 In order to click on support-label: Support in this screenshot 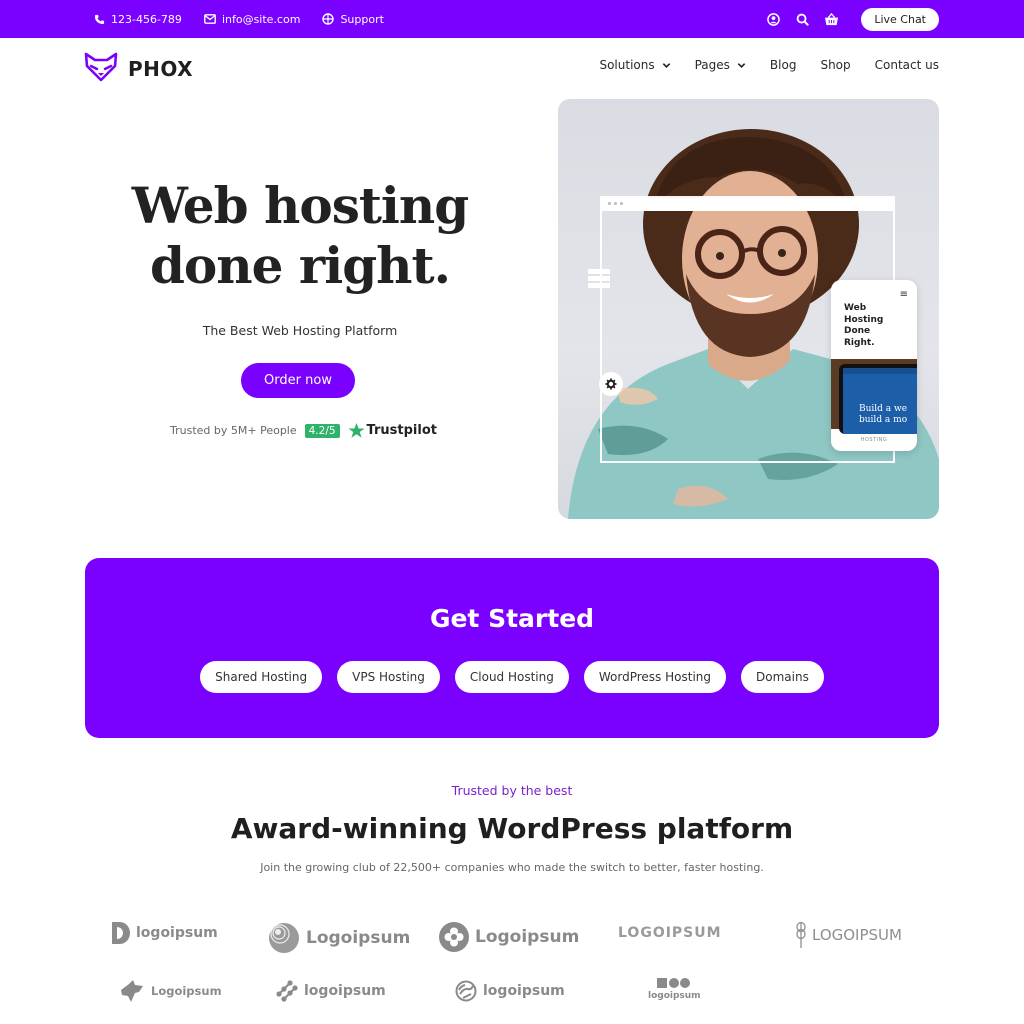, I will do `click(362, 19)`.